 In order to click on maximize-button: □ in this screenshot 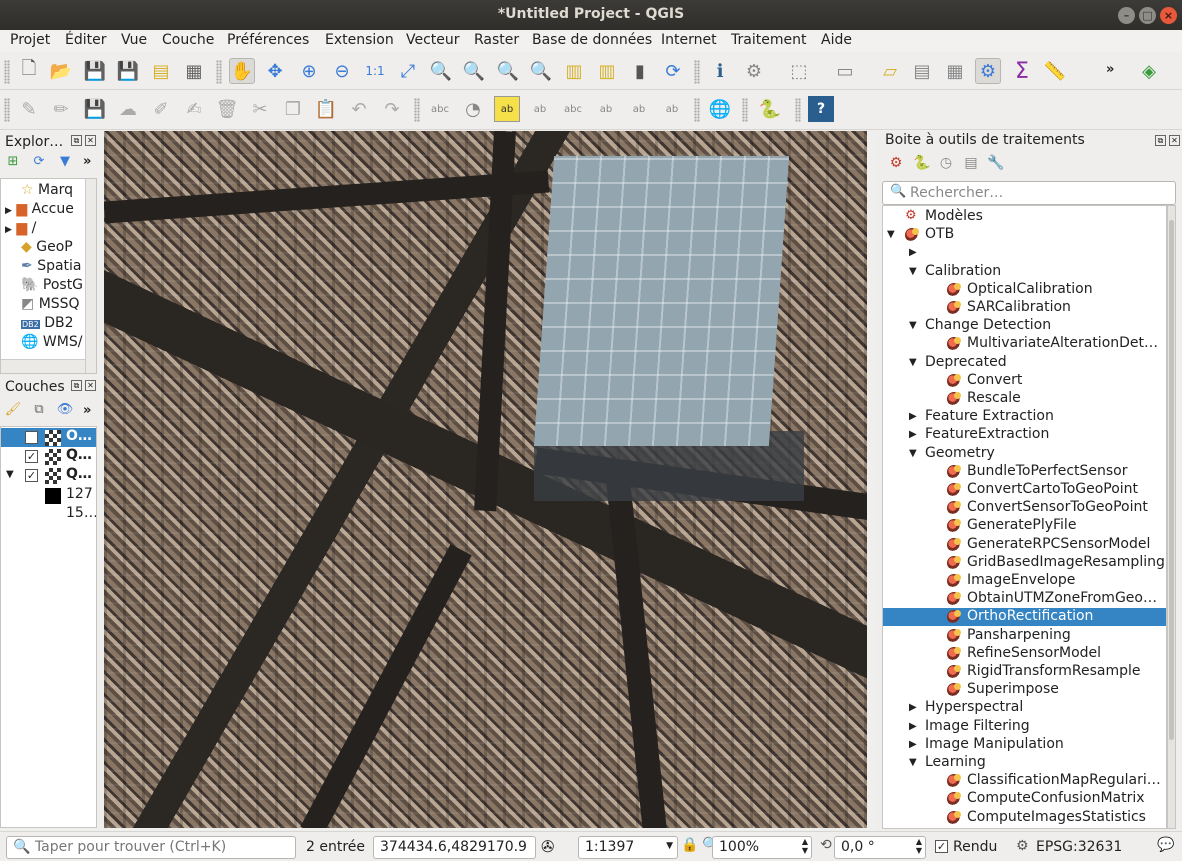, I will do `click(1147, 15)`.